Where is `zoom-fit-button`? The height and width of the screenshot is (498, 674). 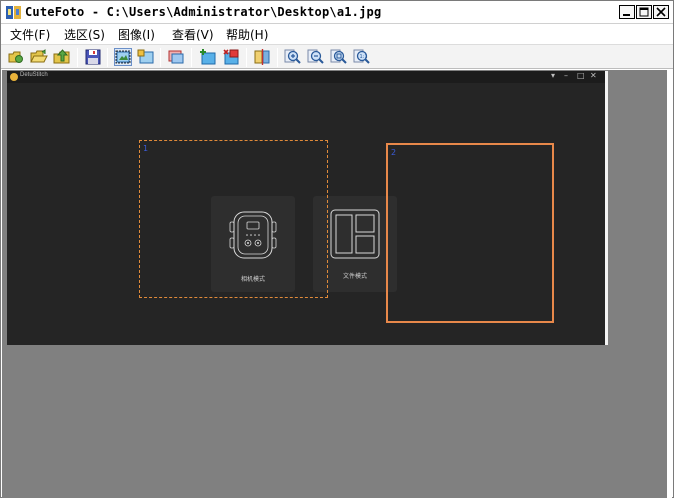
zoom-fit-button is located at coordinates (339, 57).